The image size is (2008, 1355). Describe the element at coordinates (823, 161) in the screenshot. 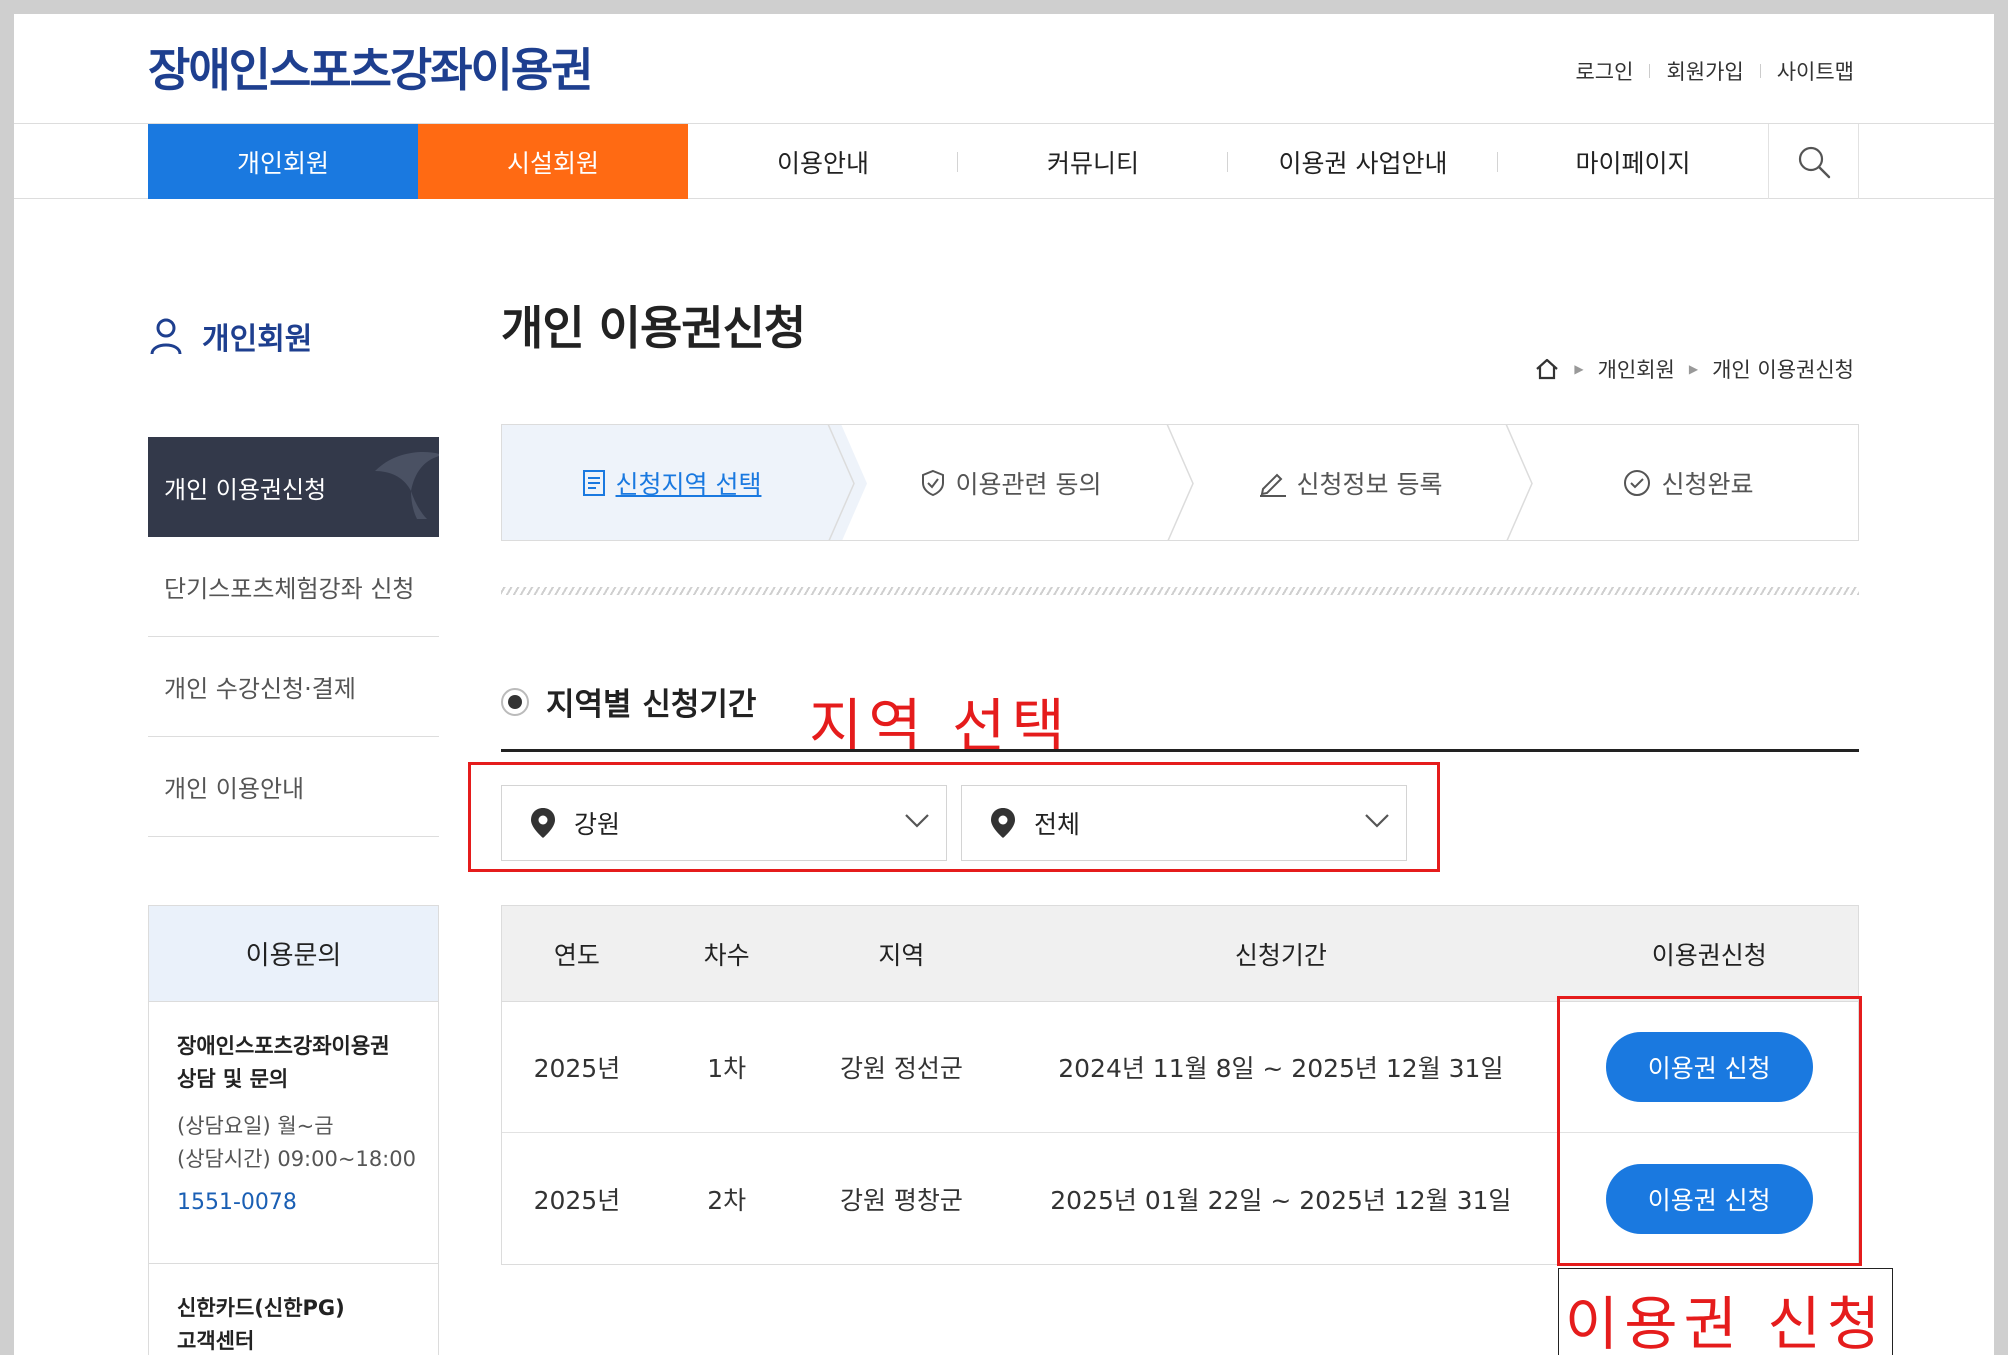

I see `nav-usage-guide: 이용안내` at that location.